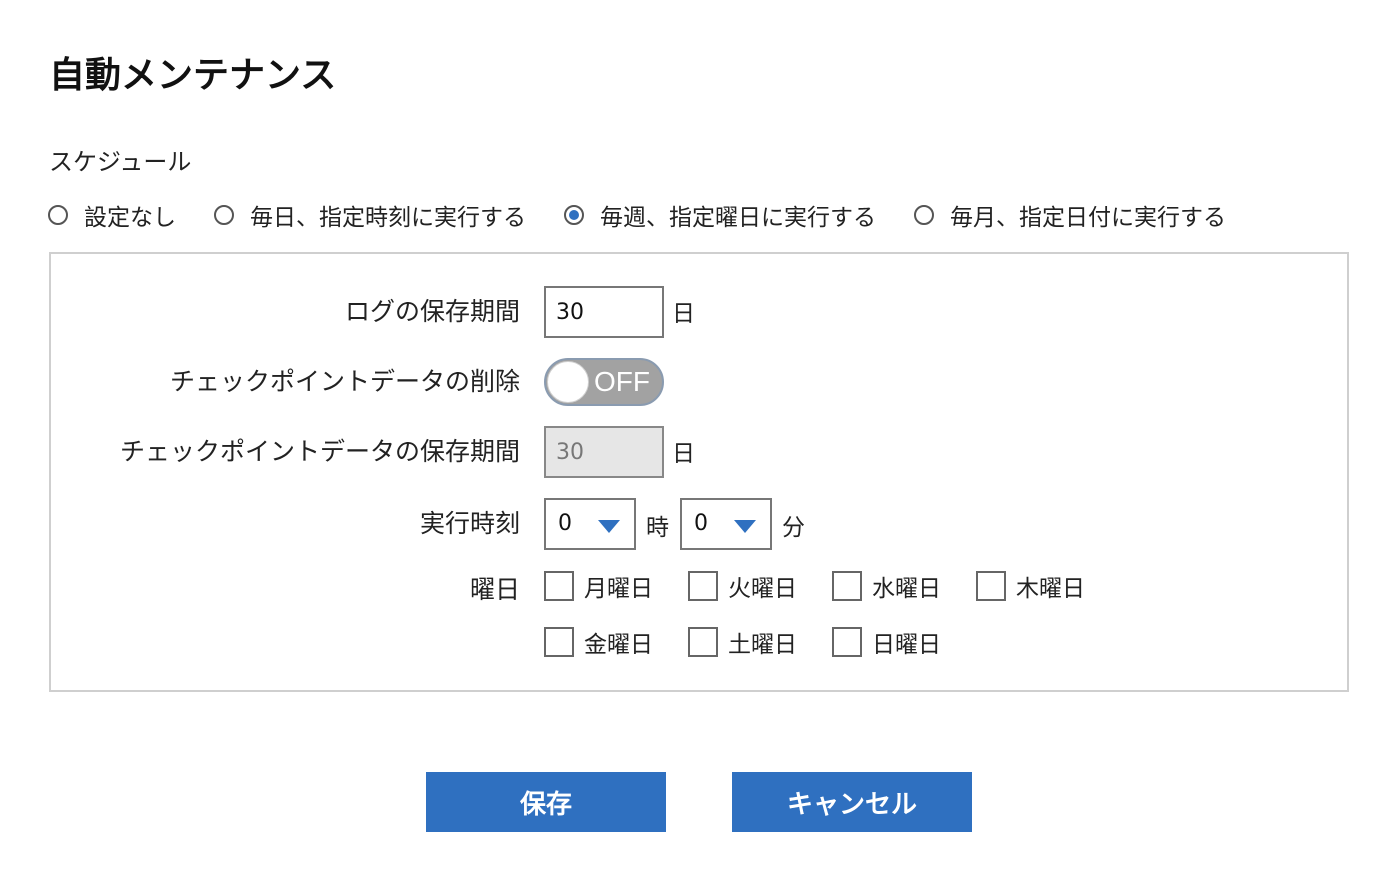  Describe the element at coordinates (852, 802) in the screenshot. I see `cancel-button: キャンセル` at that location.